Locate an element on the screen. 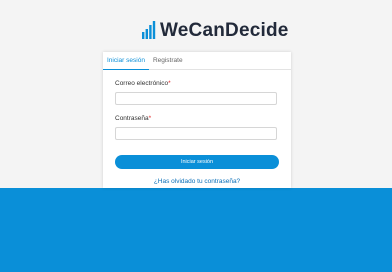 This screenshot has width=392, height=272. password-label-text: Contraseña is located at coordinates (132, 118).